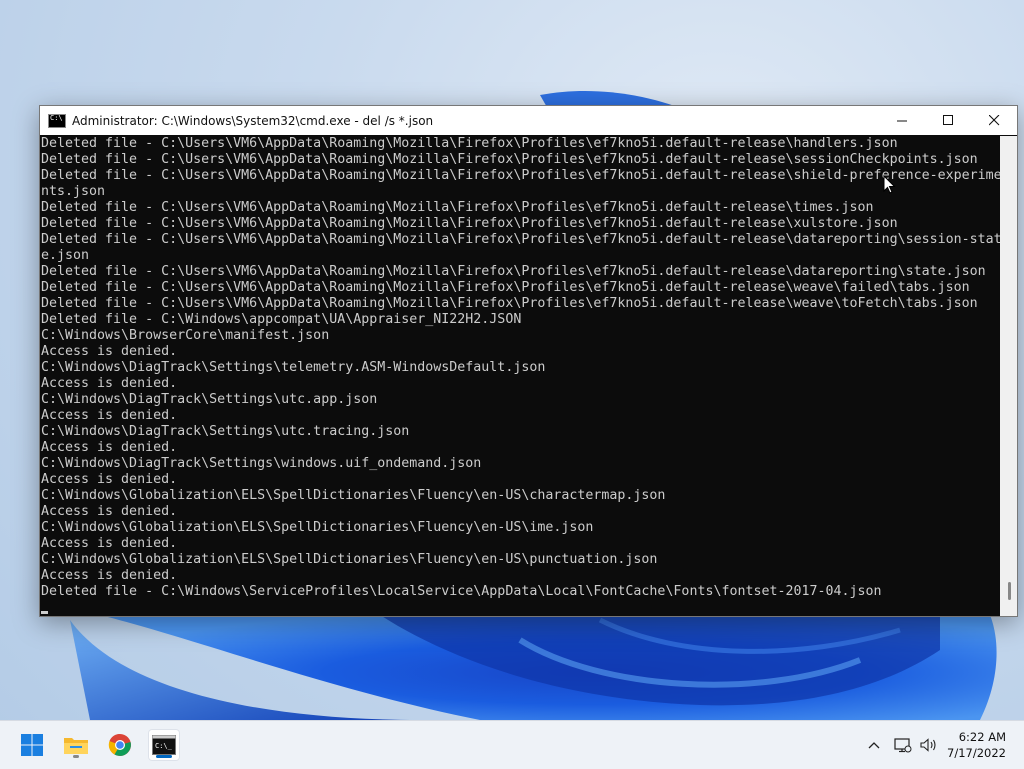 The image size is (1024, 769). What do you see at coordinates (976, 753) in the screenshot?
I see `clock-date: 7/17/2022` at bounding box center [976, 753].